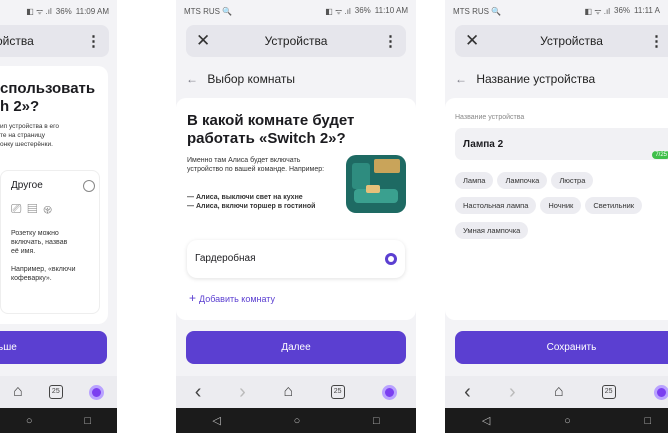 This screenshot has width=668, height=433. I want to click on save-button: Сохранить, so click(561, 347).